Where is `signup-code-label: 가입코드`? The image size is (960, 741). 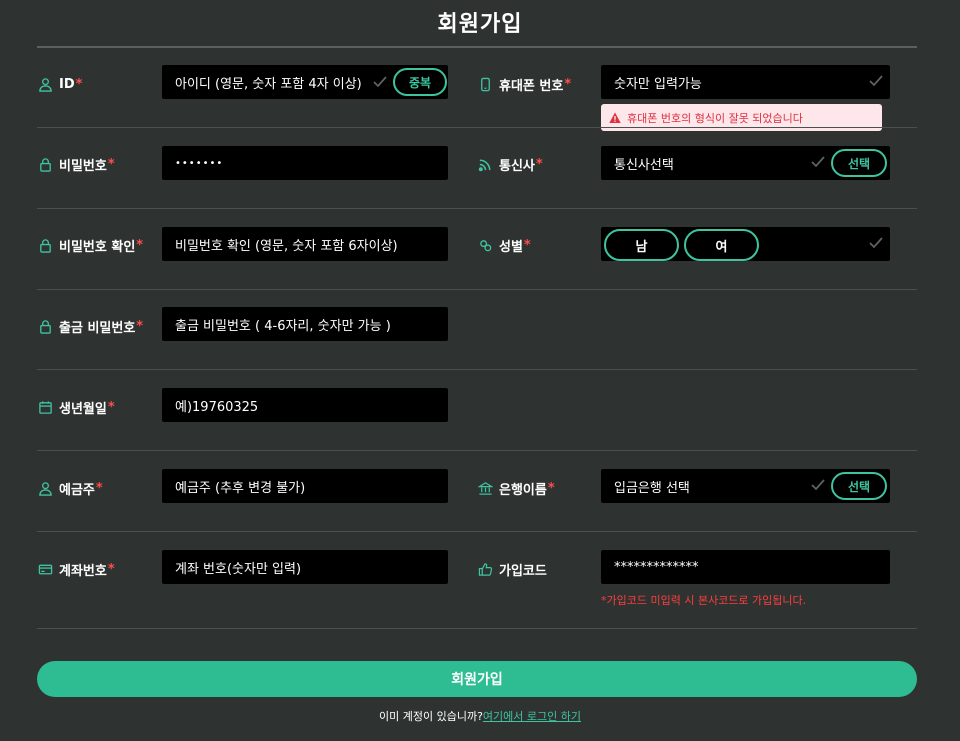
signup-code-label: 가입코드 is located at coordinates (512, 569).